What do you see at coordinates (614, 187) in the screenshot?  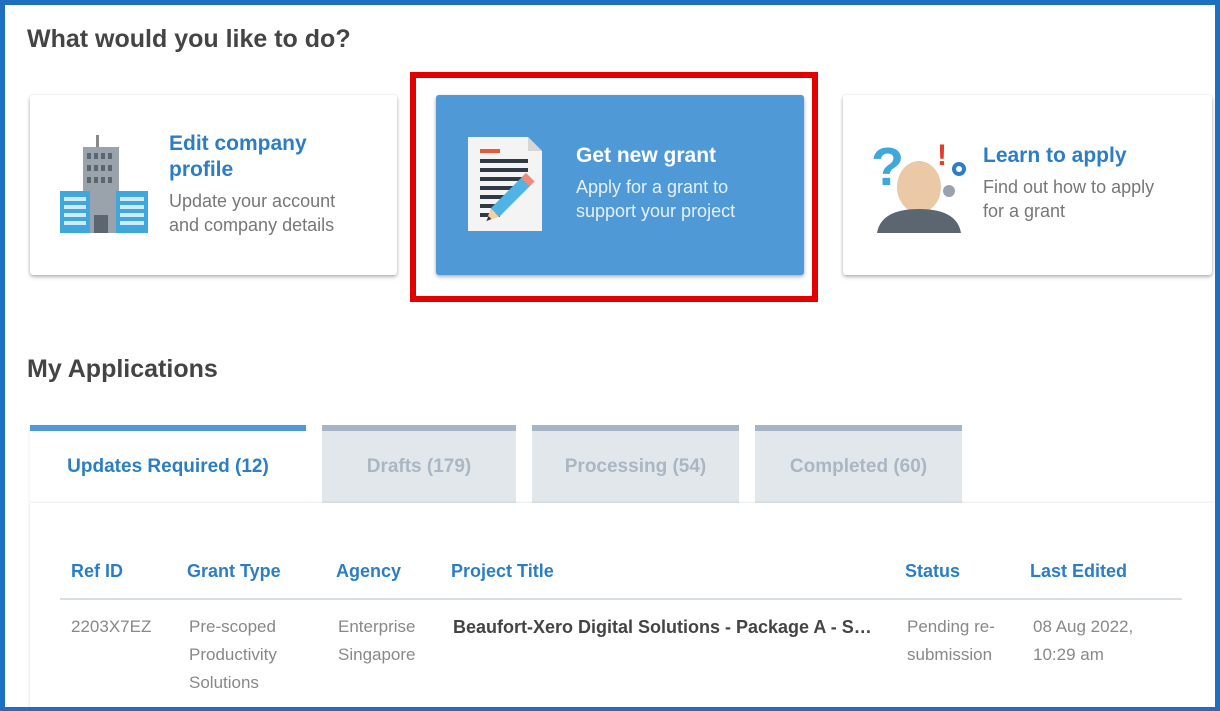 I see `highlight-box` at bounding box center [614, 187].